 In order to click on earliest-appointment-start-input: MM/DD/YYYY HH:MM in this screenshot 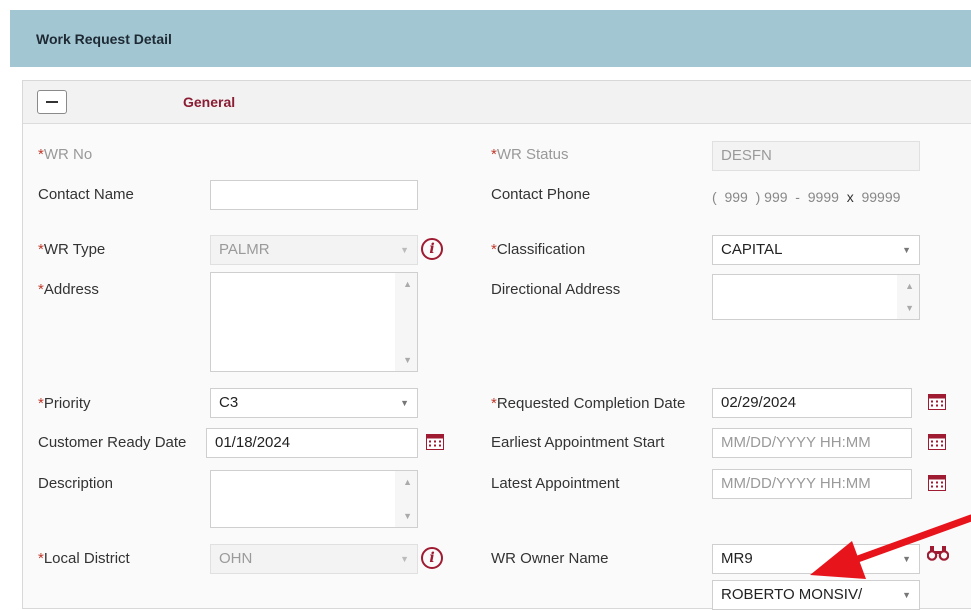, I will do `click(812, 443)`.